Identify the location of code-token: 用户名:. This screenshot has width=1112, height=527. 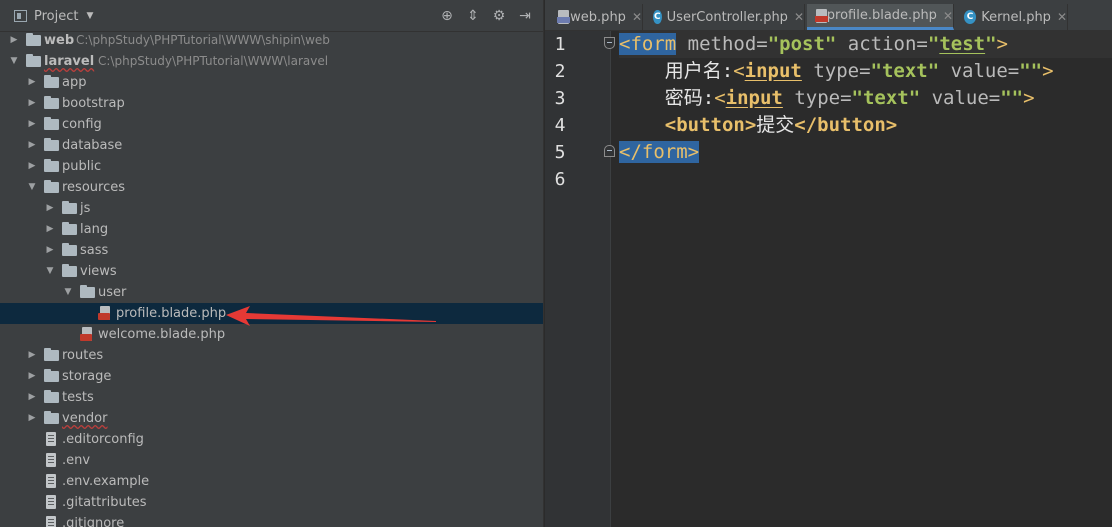
(699, 71).